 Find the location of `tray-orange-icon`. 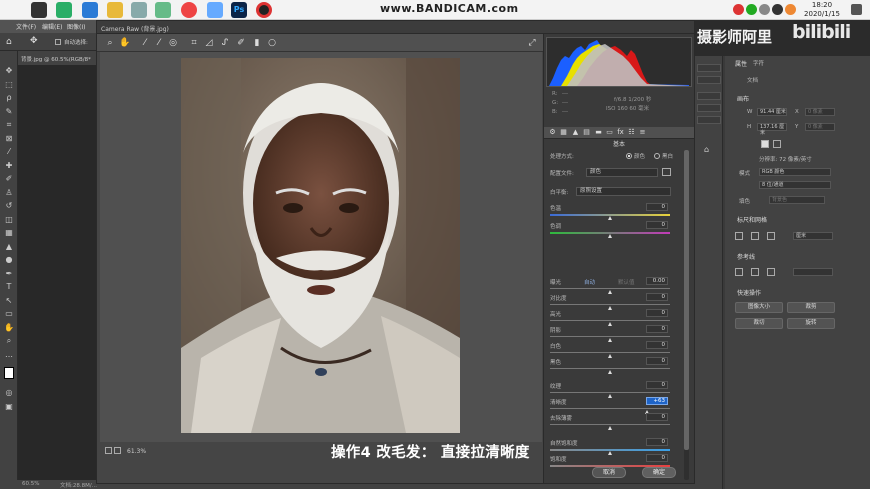

tray-orange-icon is located at coordinates (790, 9).